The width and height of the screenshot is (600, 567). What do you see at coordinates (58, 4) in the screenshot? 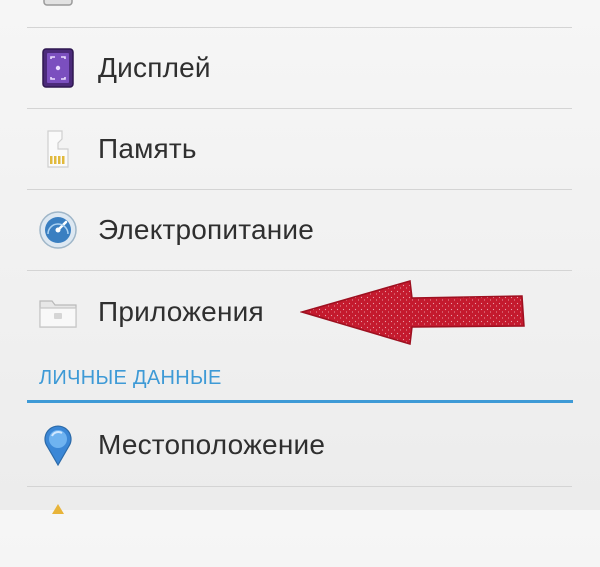
I see `sound-icon` at bounding box center [58, 4].